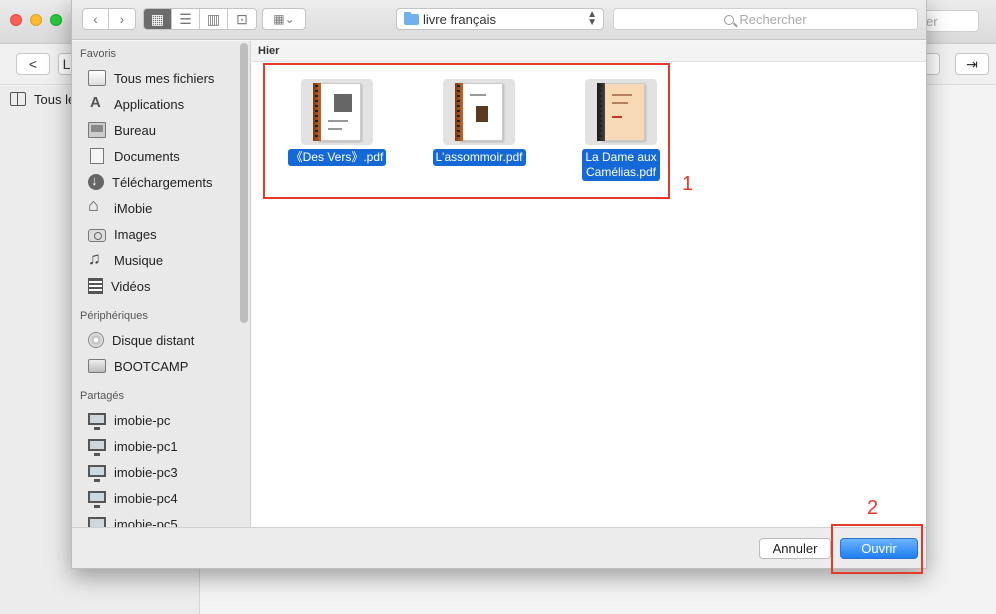 This screenshot has height=614, width=996. I want to click on back-button: ‹, so click(96, 19).